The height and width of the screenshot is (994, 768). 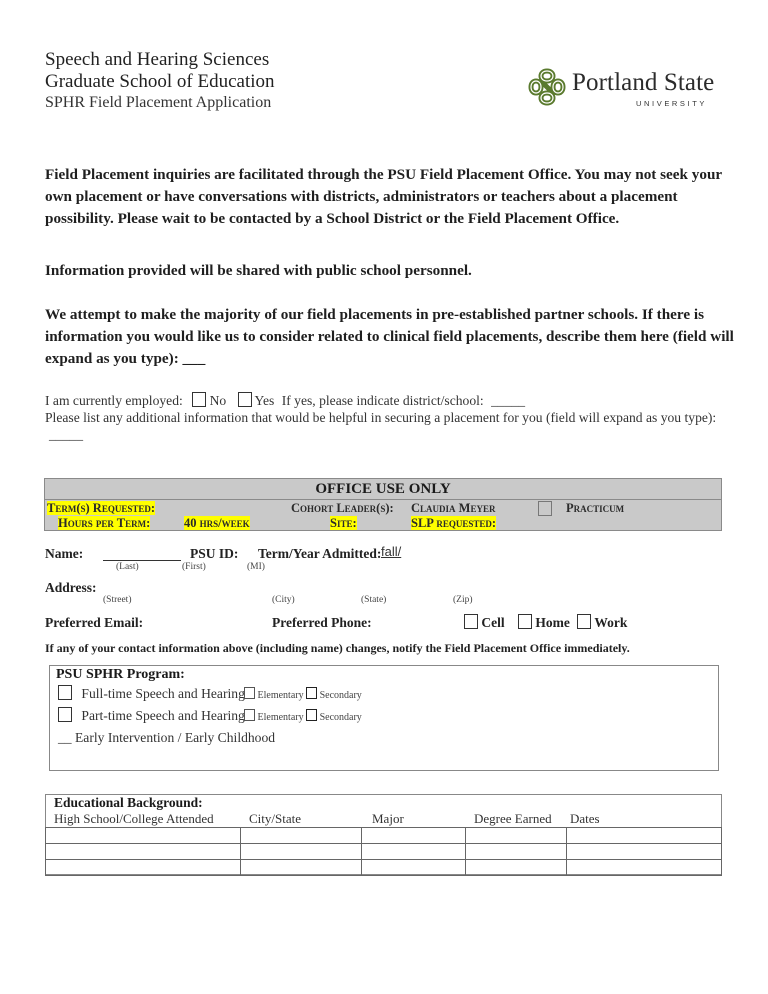 I want to click on early-intervention-option: __ Early Intervention / Early Childhood, so click(x=166, y=737).